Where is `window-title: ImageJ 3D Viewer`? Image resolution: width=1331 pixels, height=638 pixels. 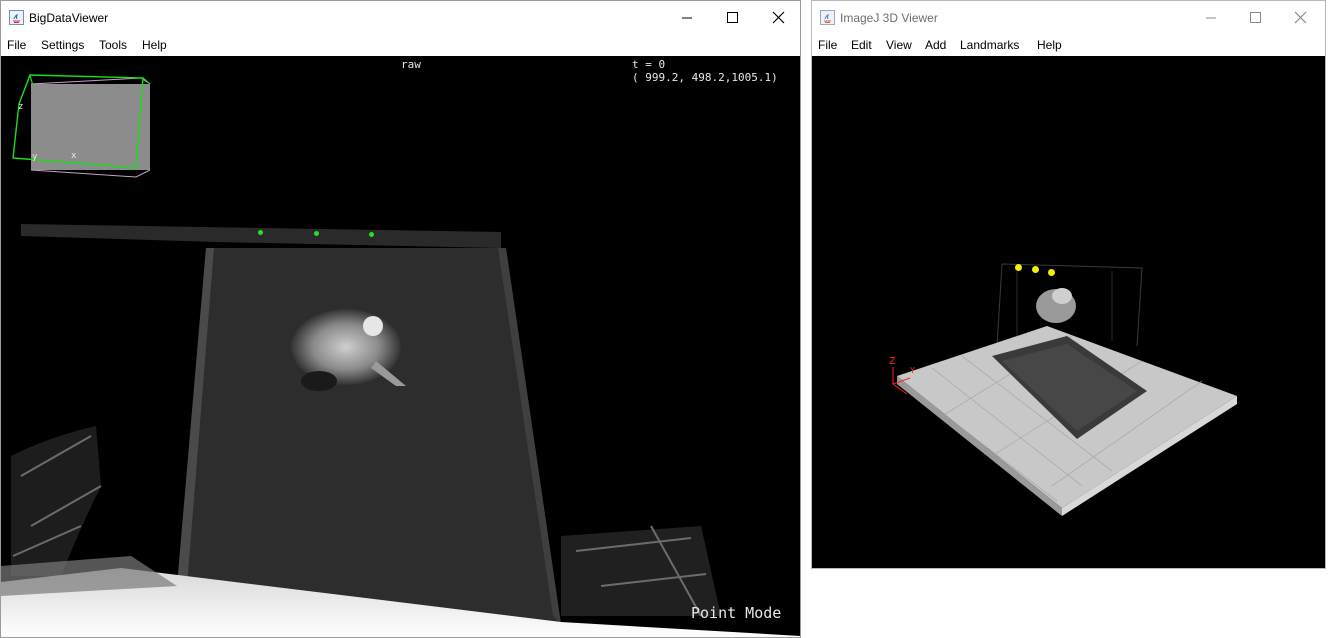 window-title: ImageJ 3D Viewer is located at coordinates (889, 18).